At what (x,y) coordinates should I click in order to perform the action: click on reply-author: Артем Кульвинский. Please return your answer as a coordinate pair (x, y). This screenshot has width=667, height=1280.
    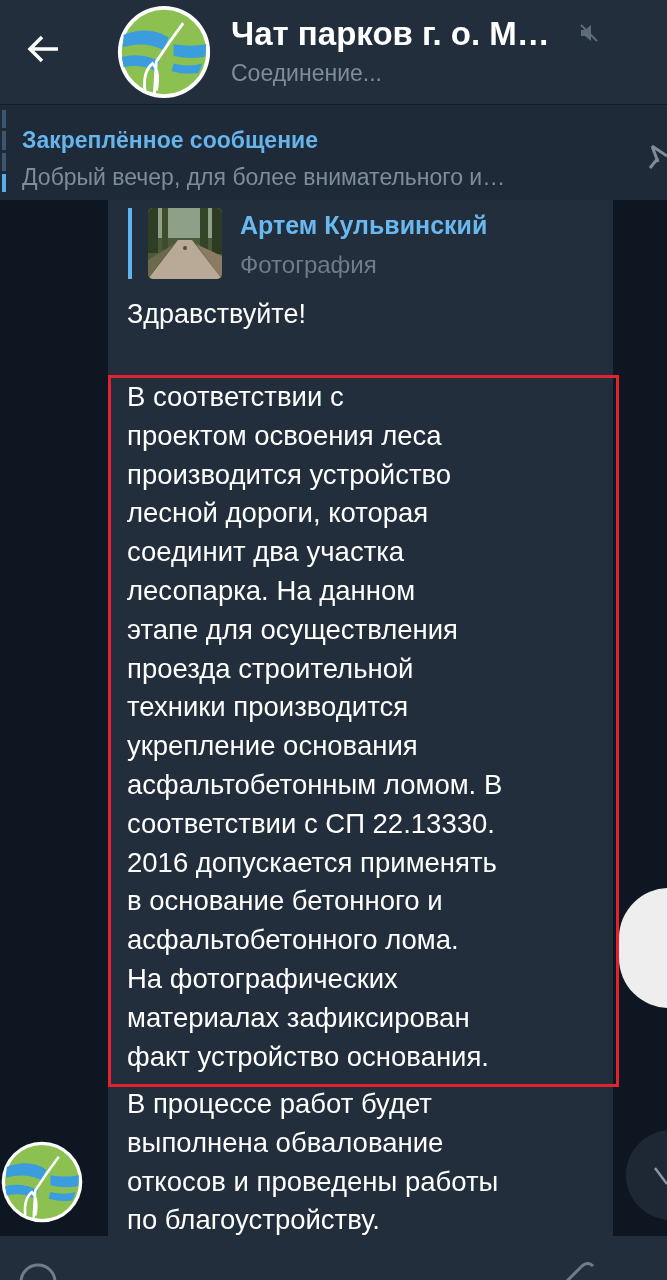
    Looking at the image, I should click on (364, 225).